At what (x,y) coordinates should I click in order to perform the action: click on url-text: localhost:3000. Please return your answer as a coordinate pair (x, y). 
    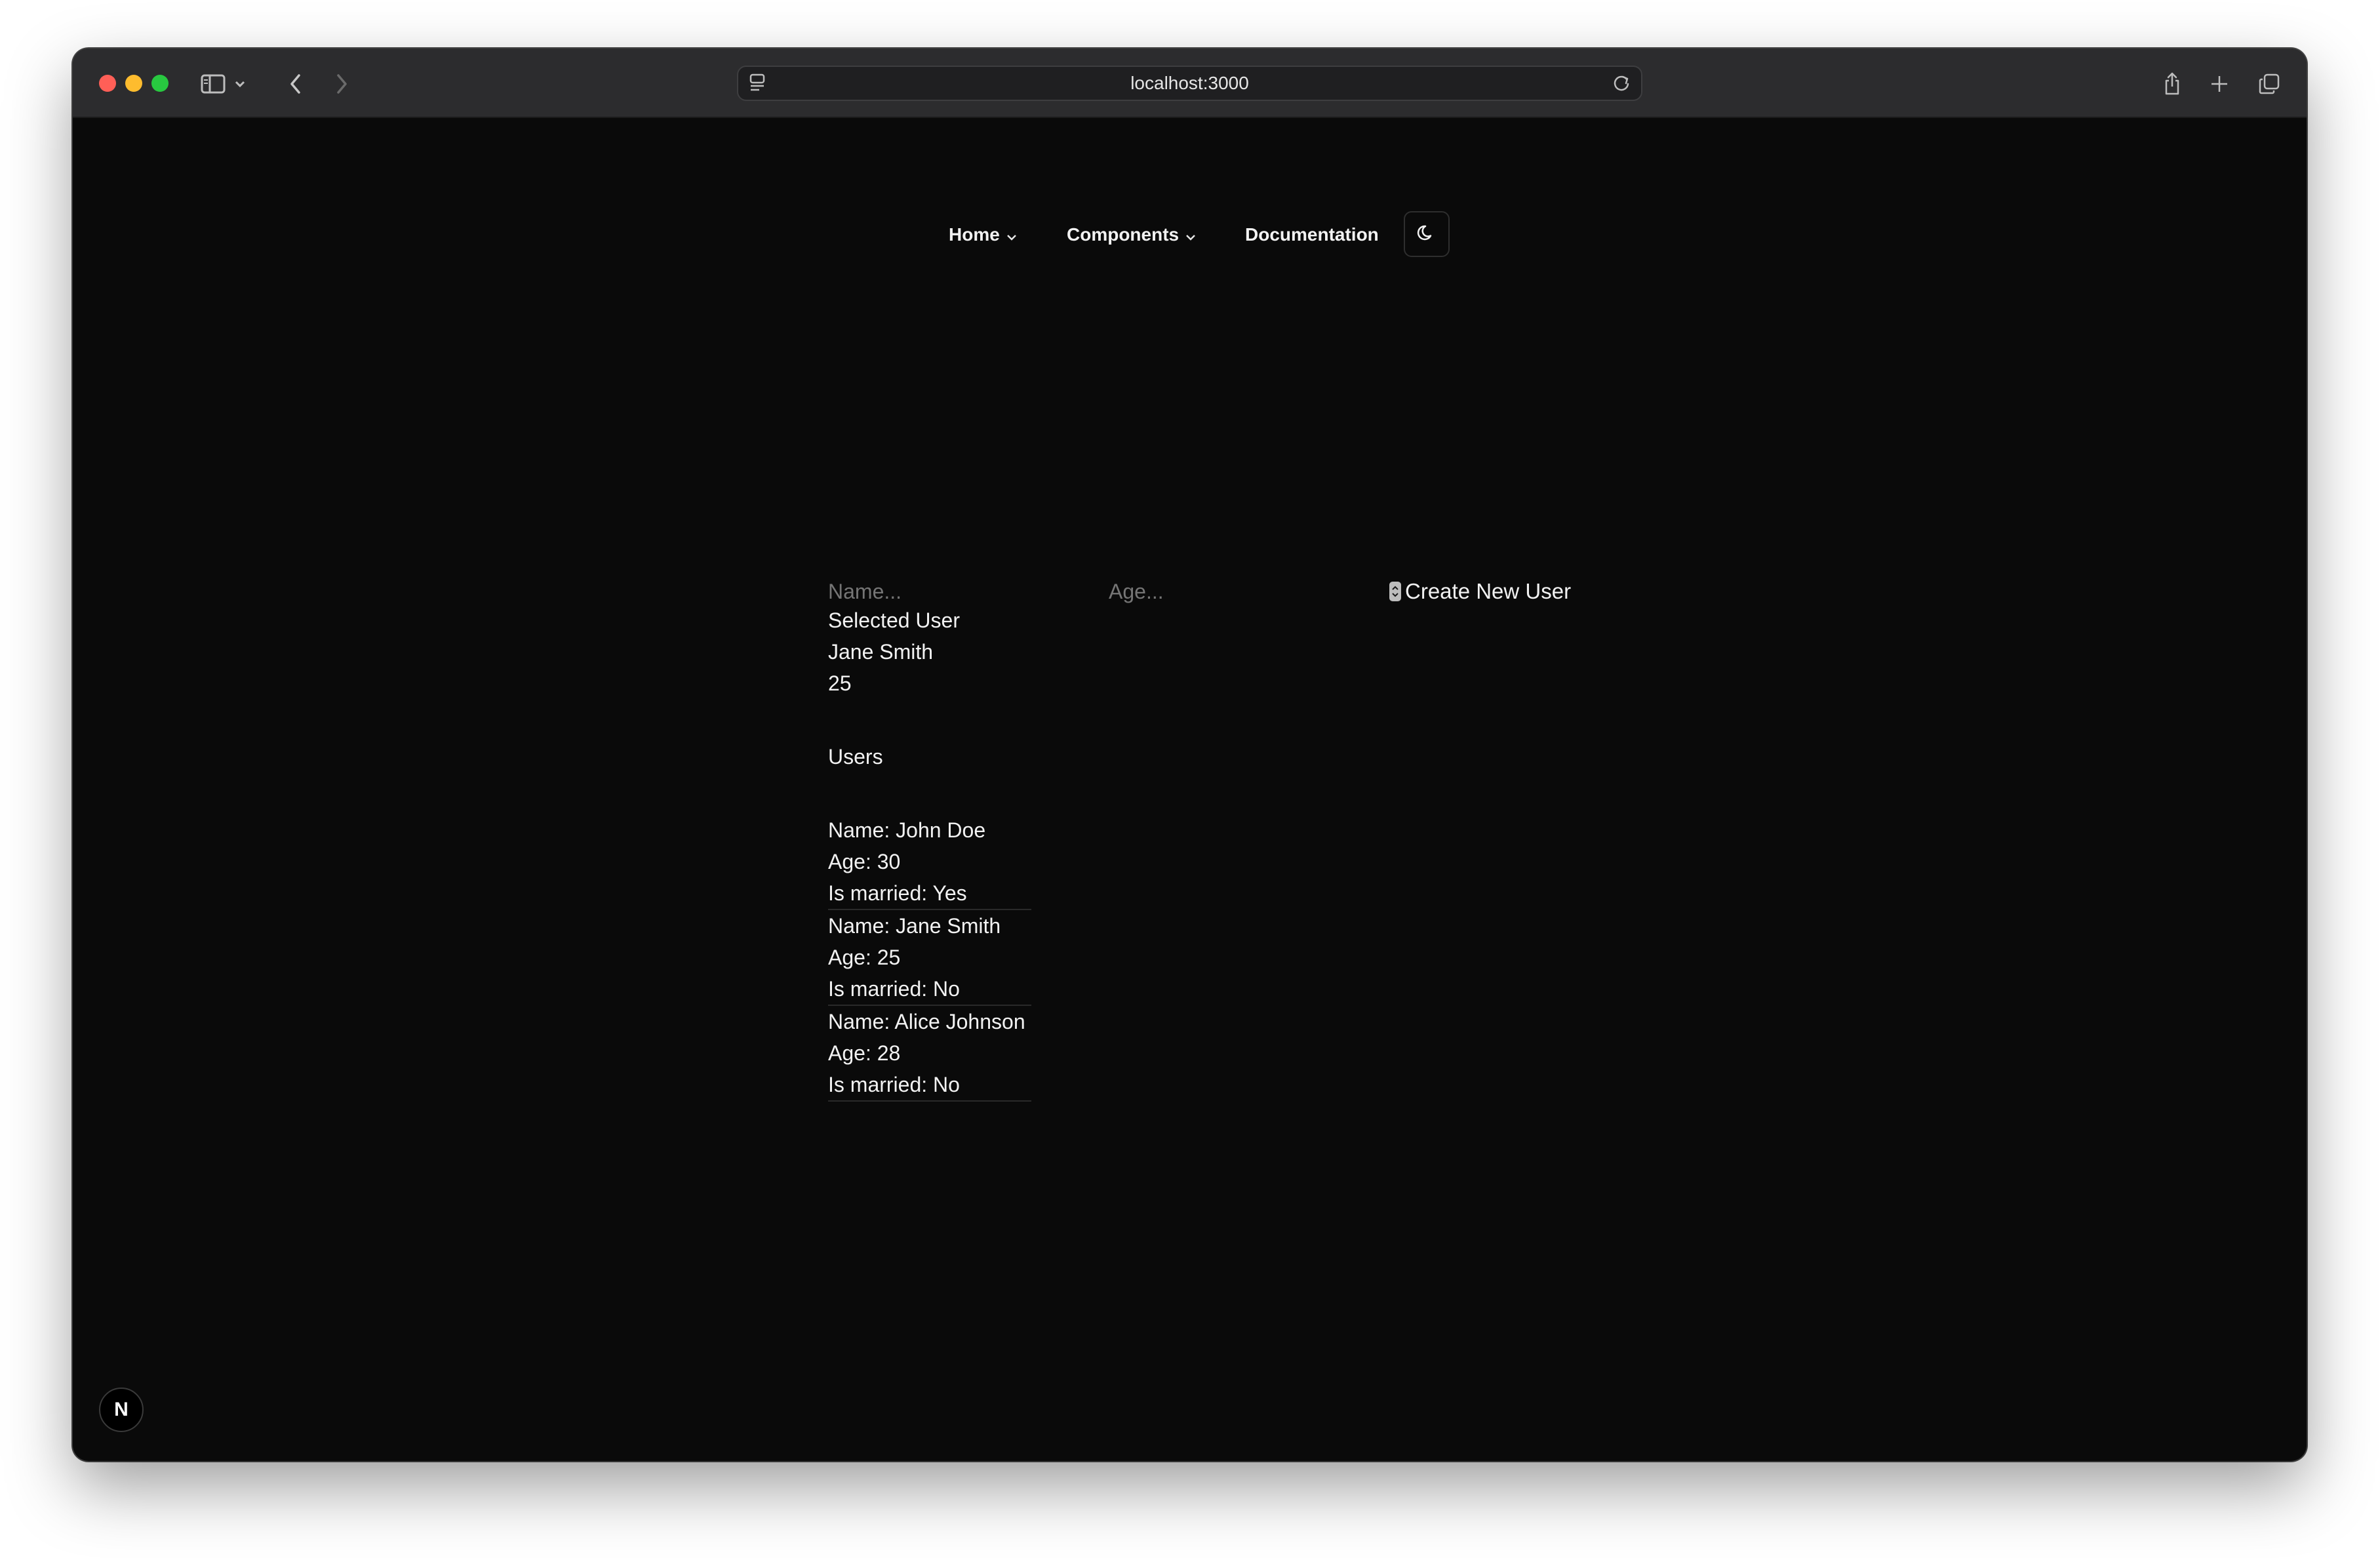
    Looking at the image, I should click on (1189, 83).